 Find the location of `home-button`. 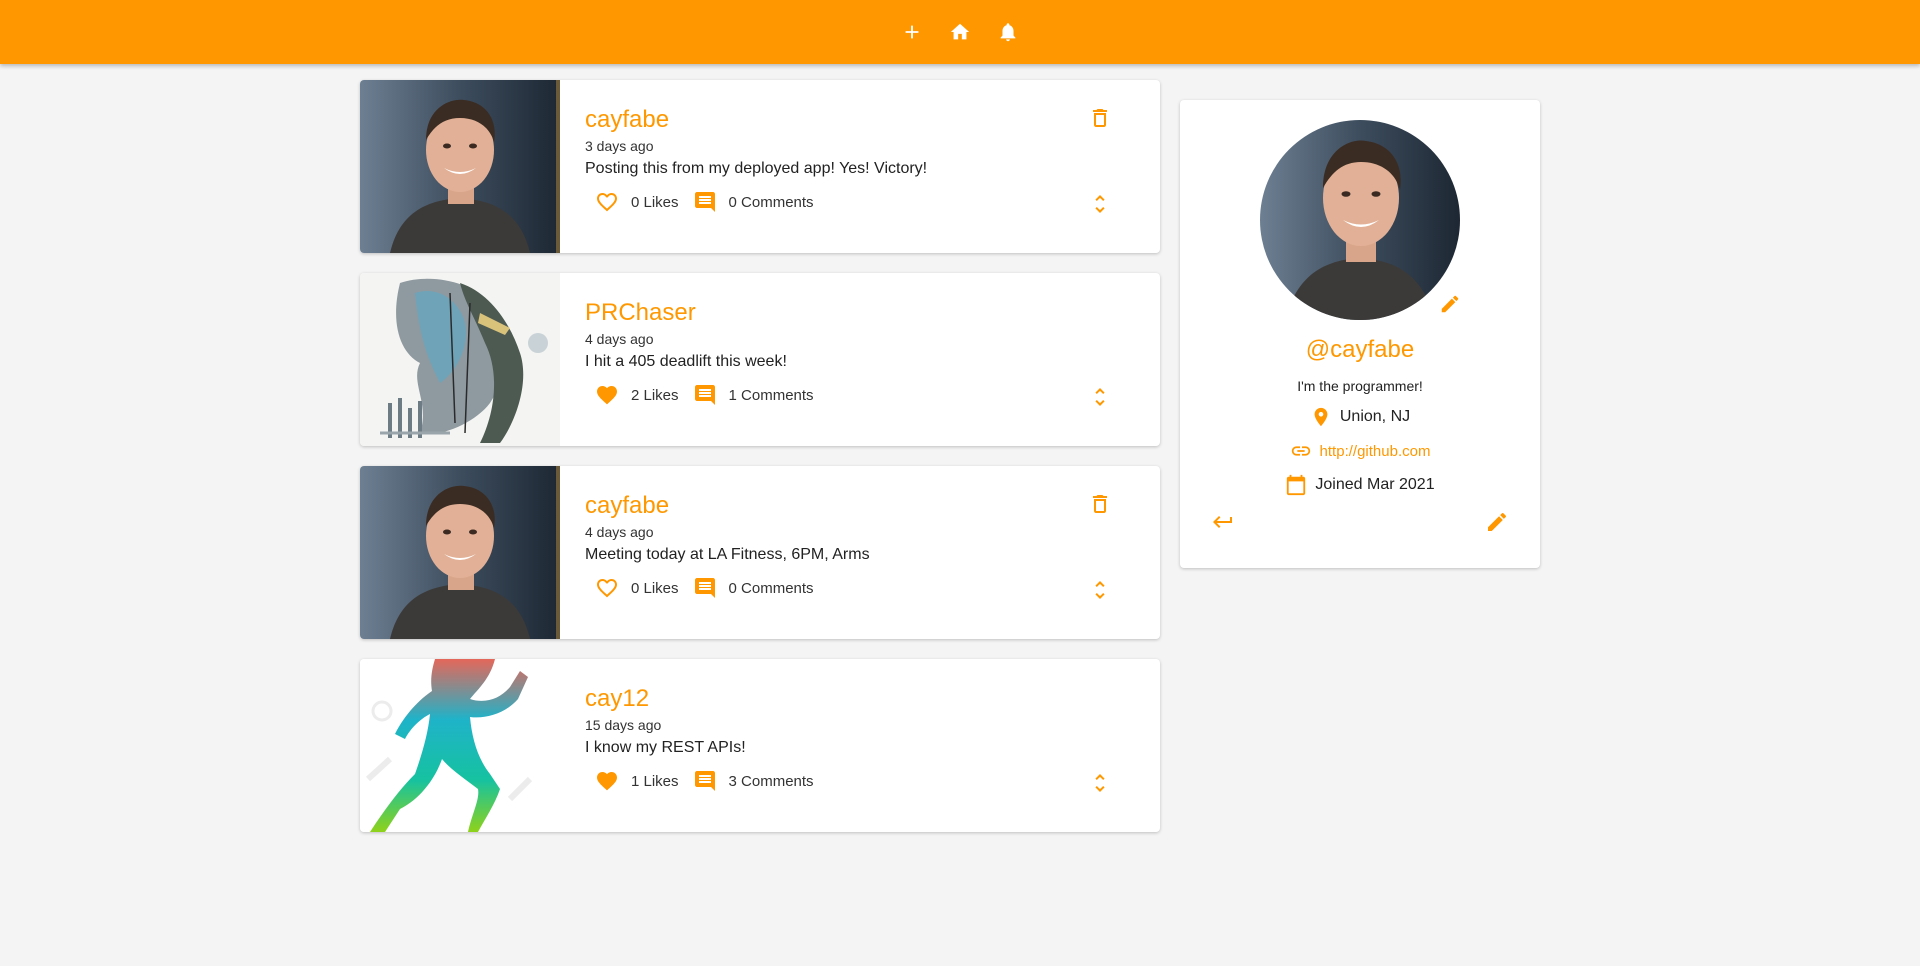

home-button is located at coordinates (960, 32).